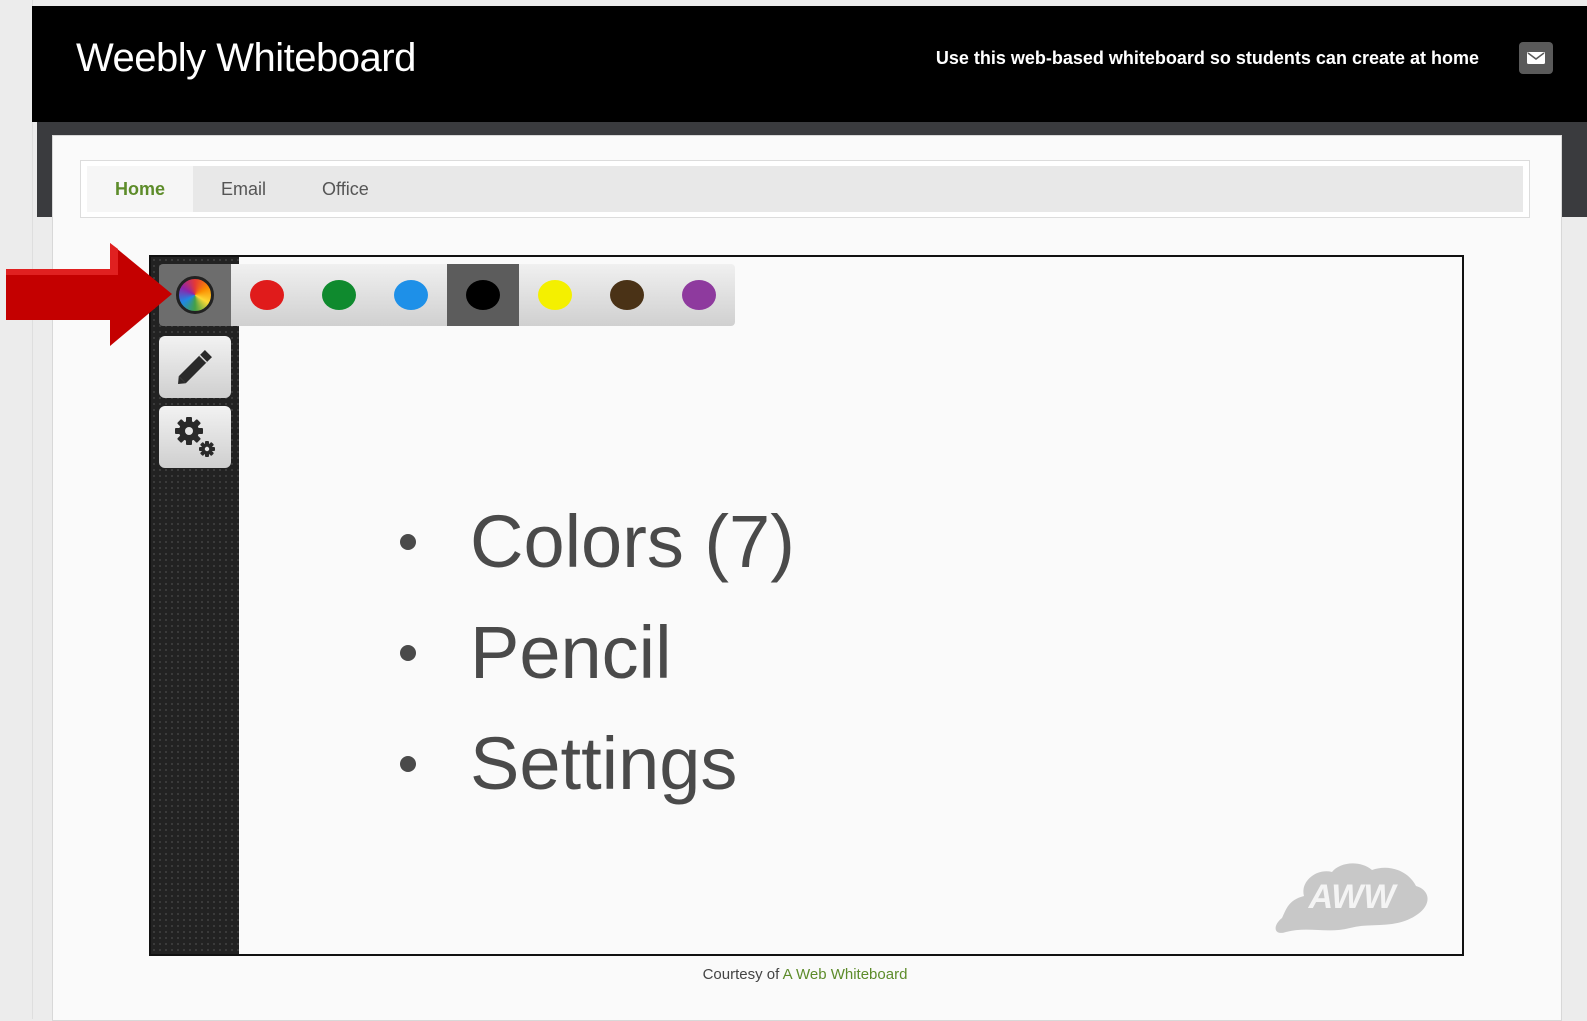 Image resolution: width=1587 pixels, height=1021 pixels. I want to click on feature-list: Colors (7) Pencil Settings, so click(592, 666).